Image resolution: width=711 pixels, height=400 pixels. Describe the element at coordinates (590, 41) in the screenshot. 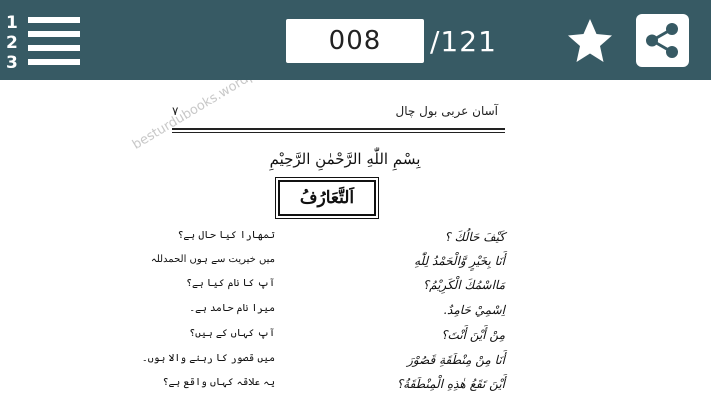

I see `star-icon` at that location.